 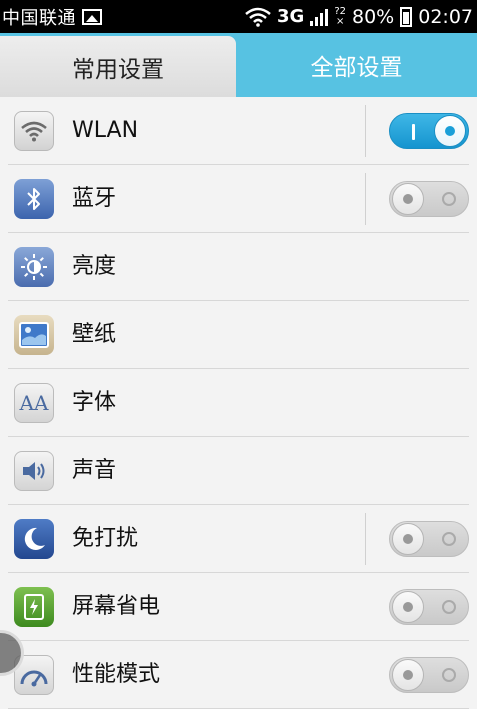 I want to click on tab-common-settings: 常用设置, so click(x=118, y=66).